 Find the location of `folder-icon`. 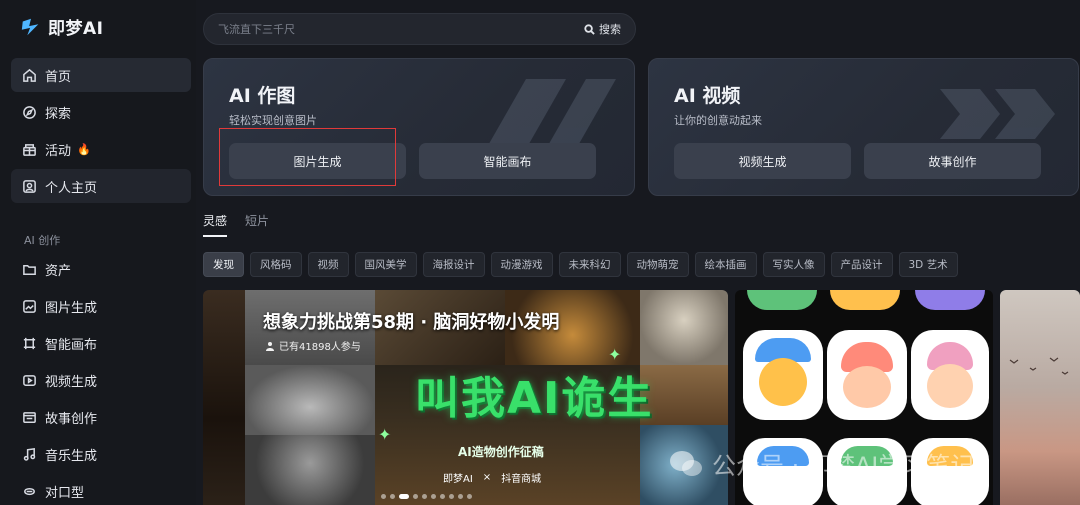

folder-icon is located at coordinates (29, 269).